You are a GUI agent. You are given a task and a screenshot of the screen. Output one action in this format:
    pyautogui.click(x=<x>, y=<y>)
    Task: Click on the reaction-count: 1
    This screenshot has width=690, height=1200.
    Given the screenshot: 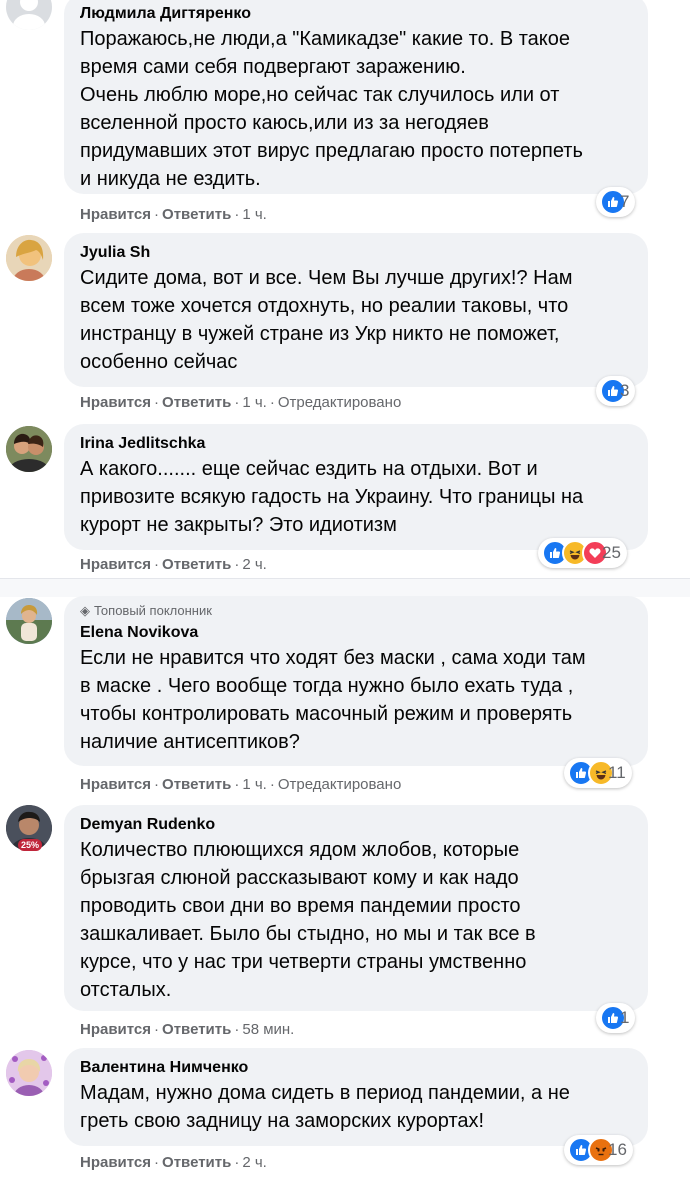 What is the action you would take?
    pyautogui.click(x=625, y=1017)
    